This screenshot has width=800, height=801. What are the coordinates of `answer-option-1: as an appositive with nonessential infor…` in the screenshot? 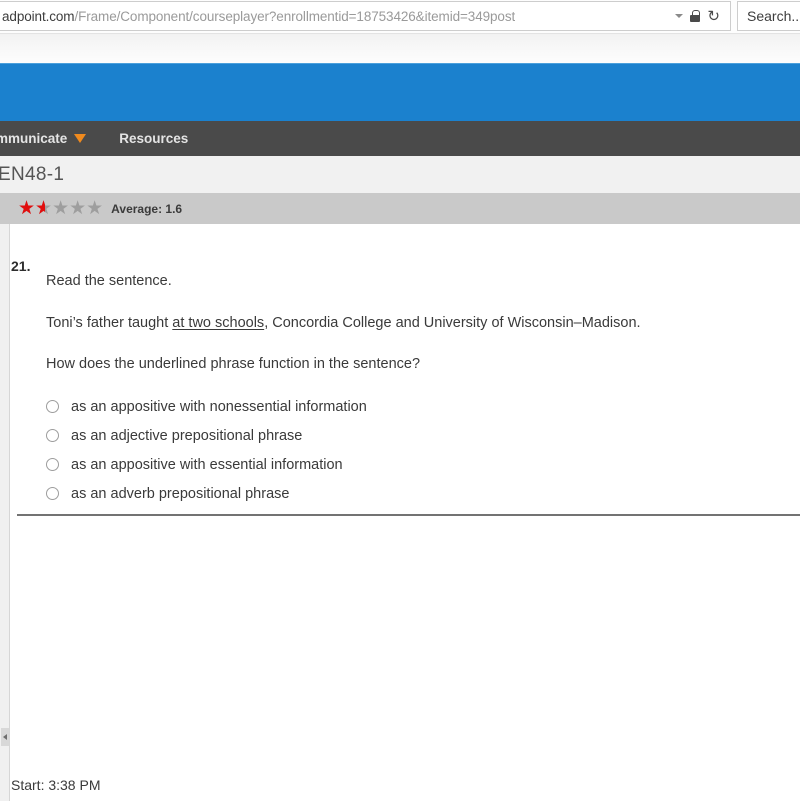 It's located at (396, 406).